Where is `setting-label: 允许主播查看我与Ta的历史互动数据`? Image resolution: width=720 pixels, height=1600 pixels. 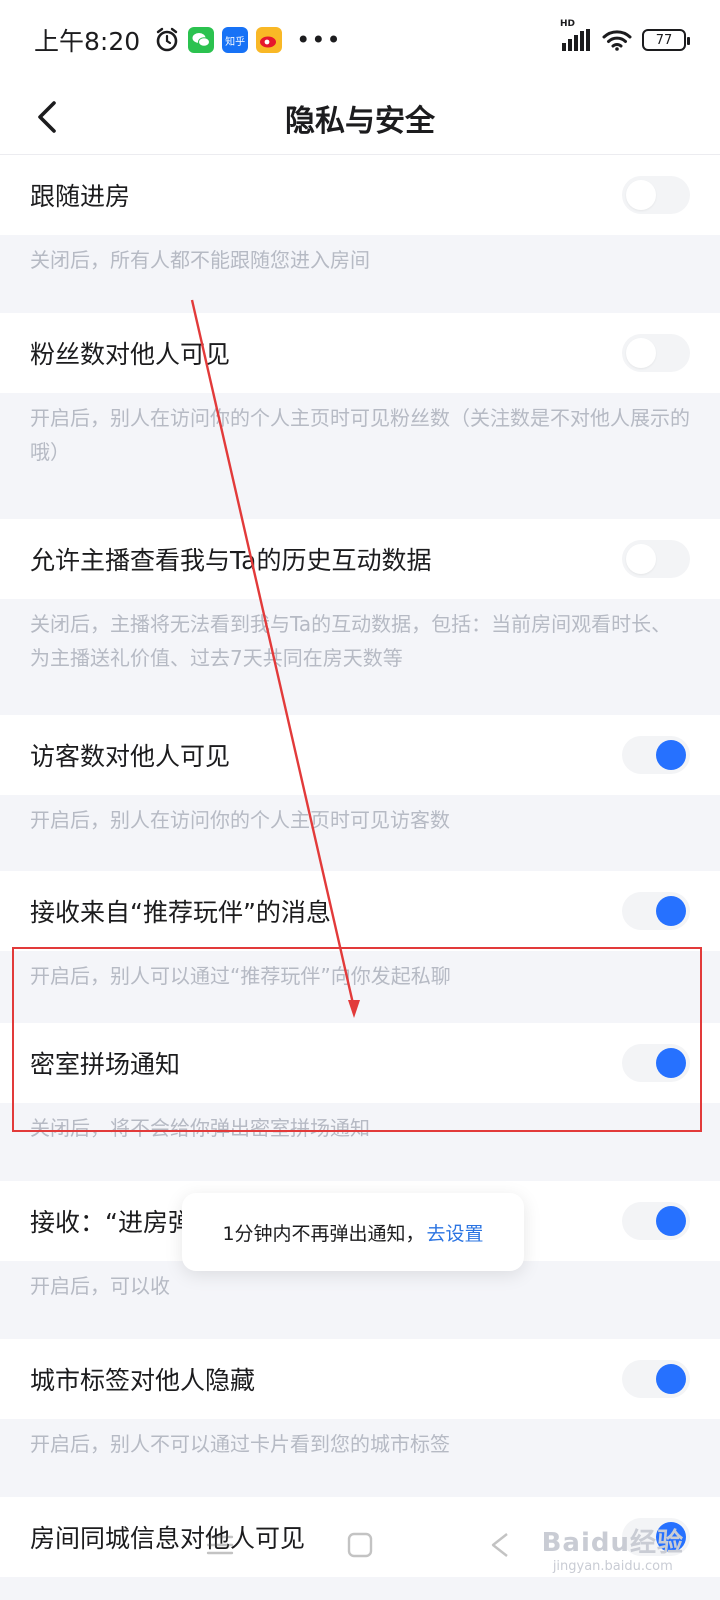 setting-label: 允许主播查看我与Ta的历史互动数据 is located at coordinates (231, 560).